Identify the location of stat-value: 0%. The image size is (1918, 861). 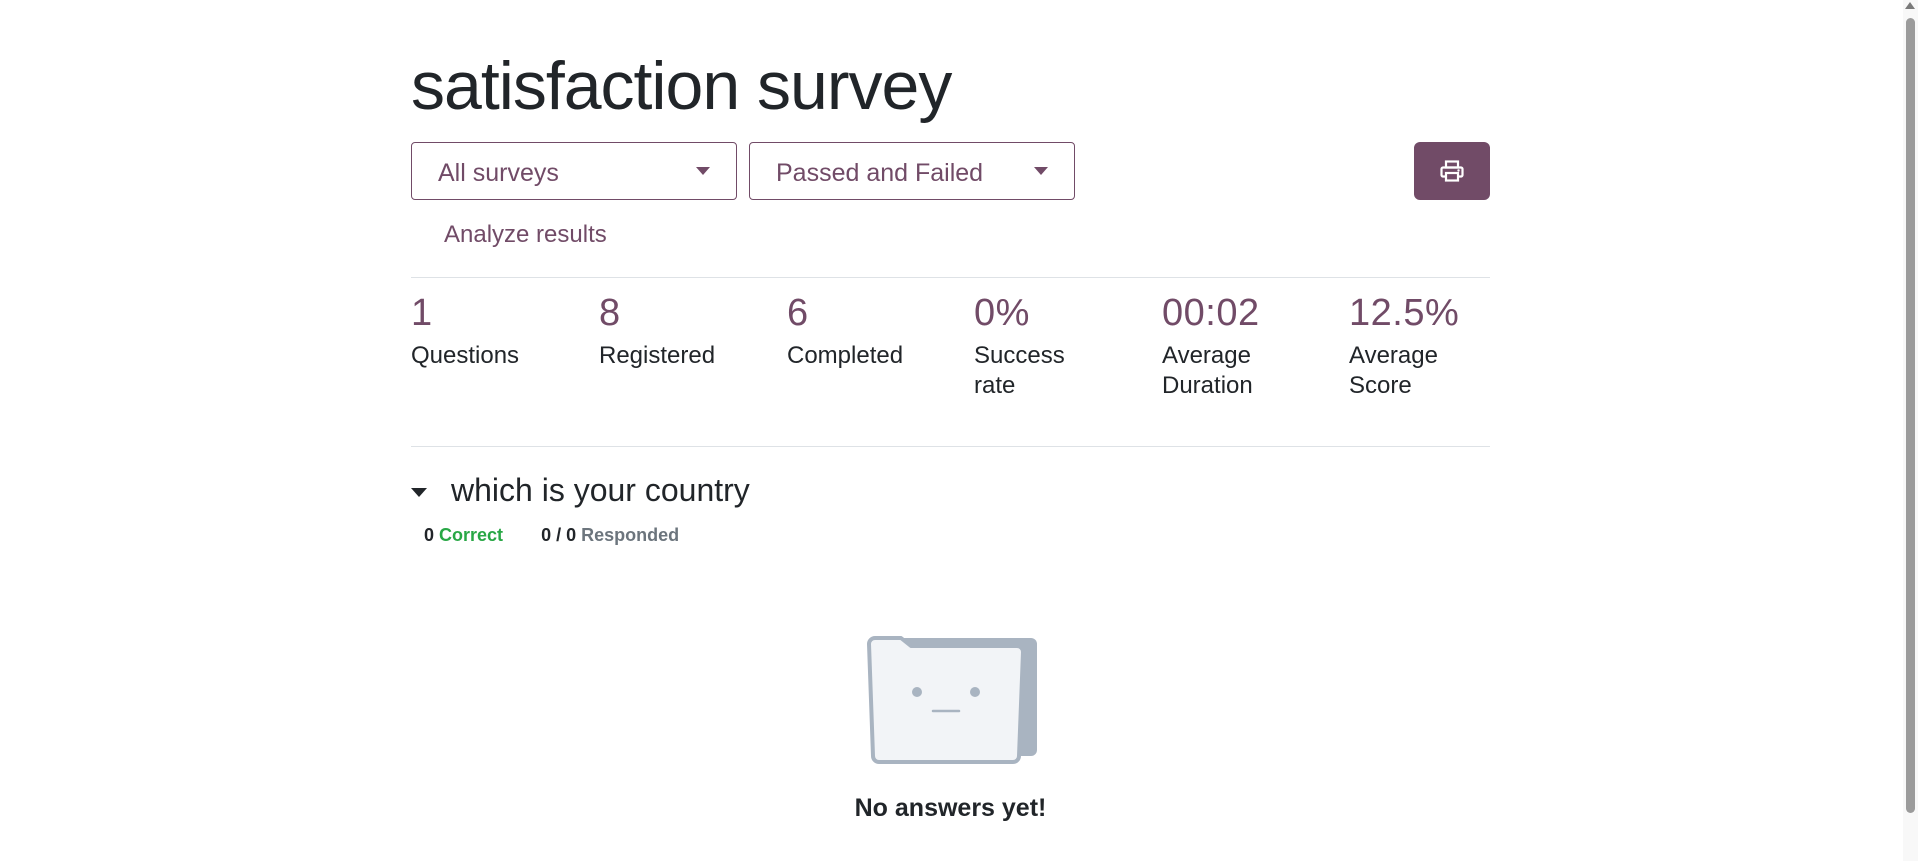
(1002, 313).